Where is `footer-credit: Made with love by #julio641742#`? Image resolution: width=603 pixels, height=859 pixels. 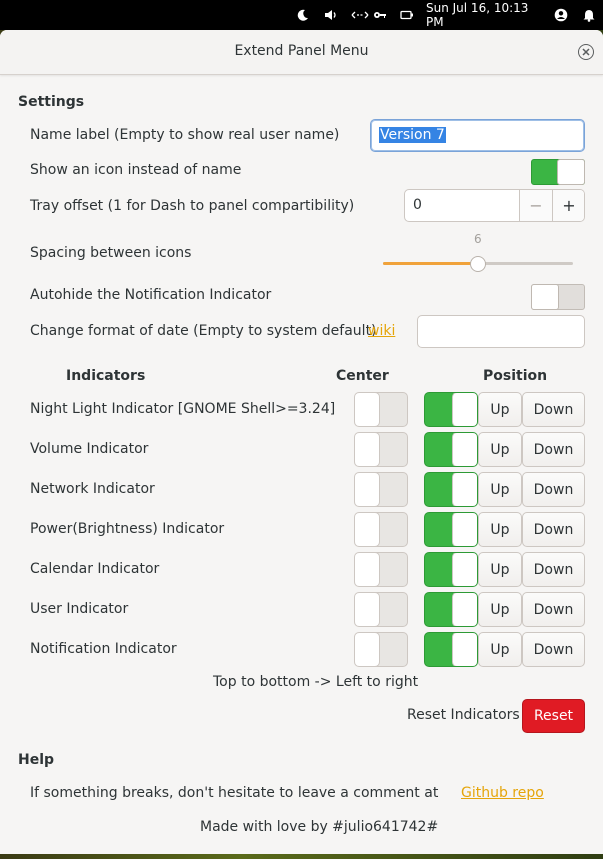 footer-credit: Made with love by #julio641742# is located at coordinates (319, 827).